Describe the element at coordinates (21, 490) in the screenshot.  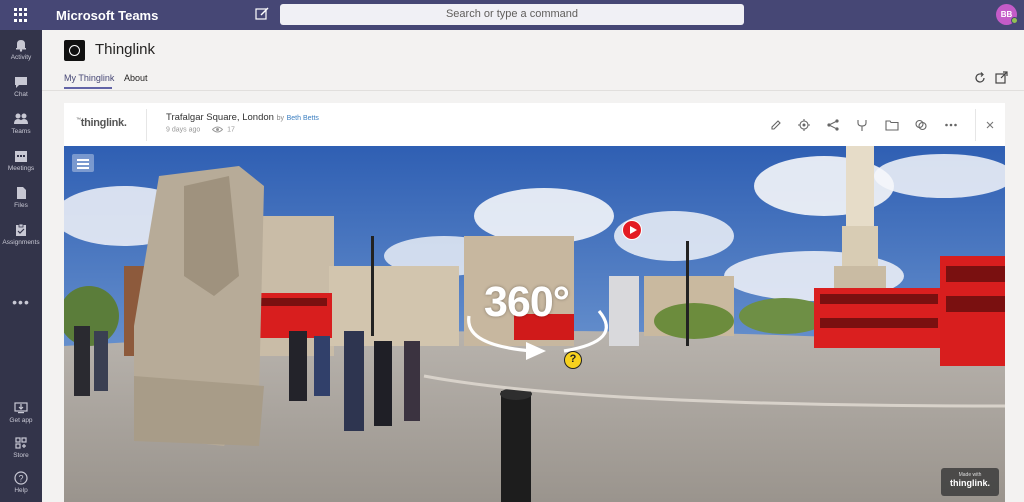
I see `rail-item-label: Help` at that location.